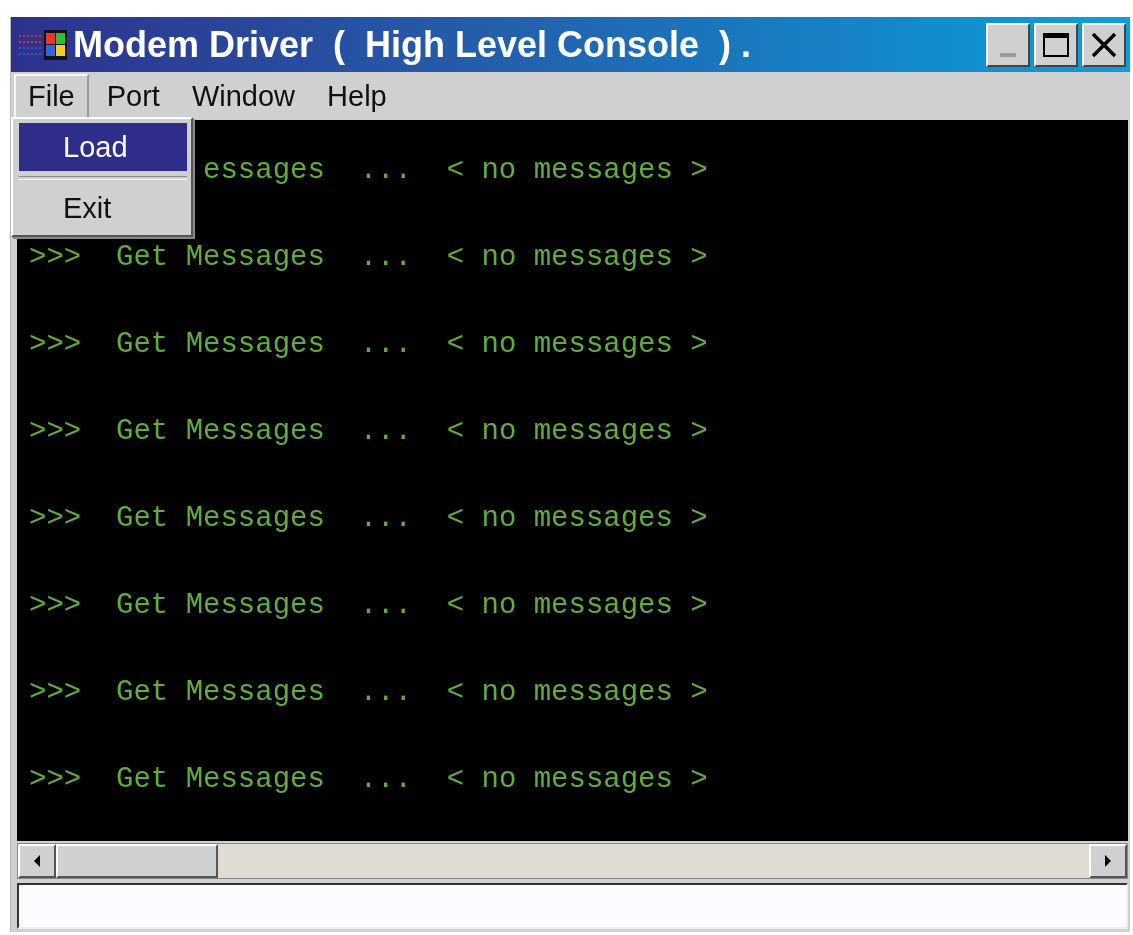 The image size is (1133, 935). I want to click on console-line: essages ... < no messages >, so click(455, 170).